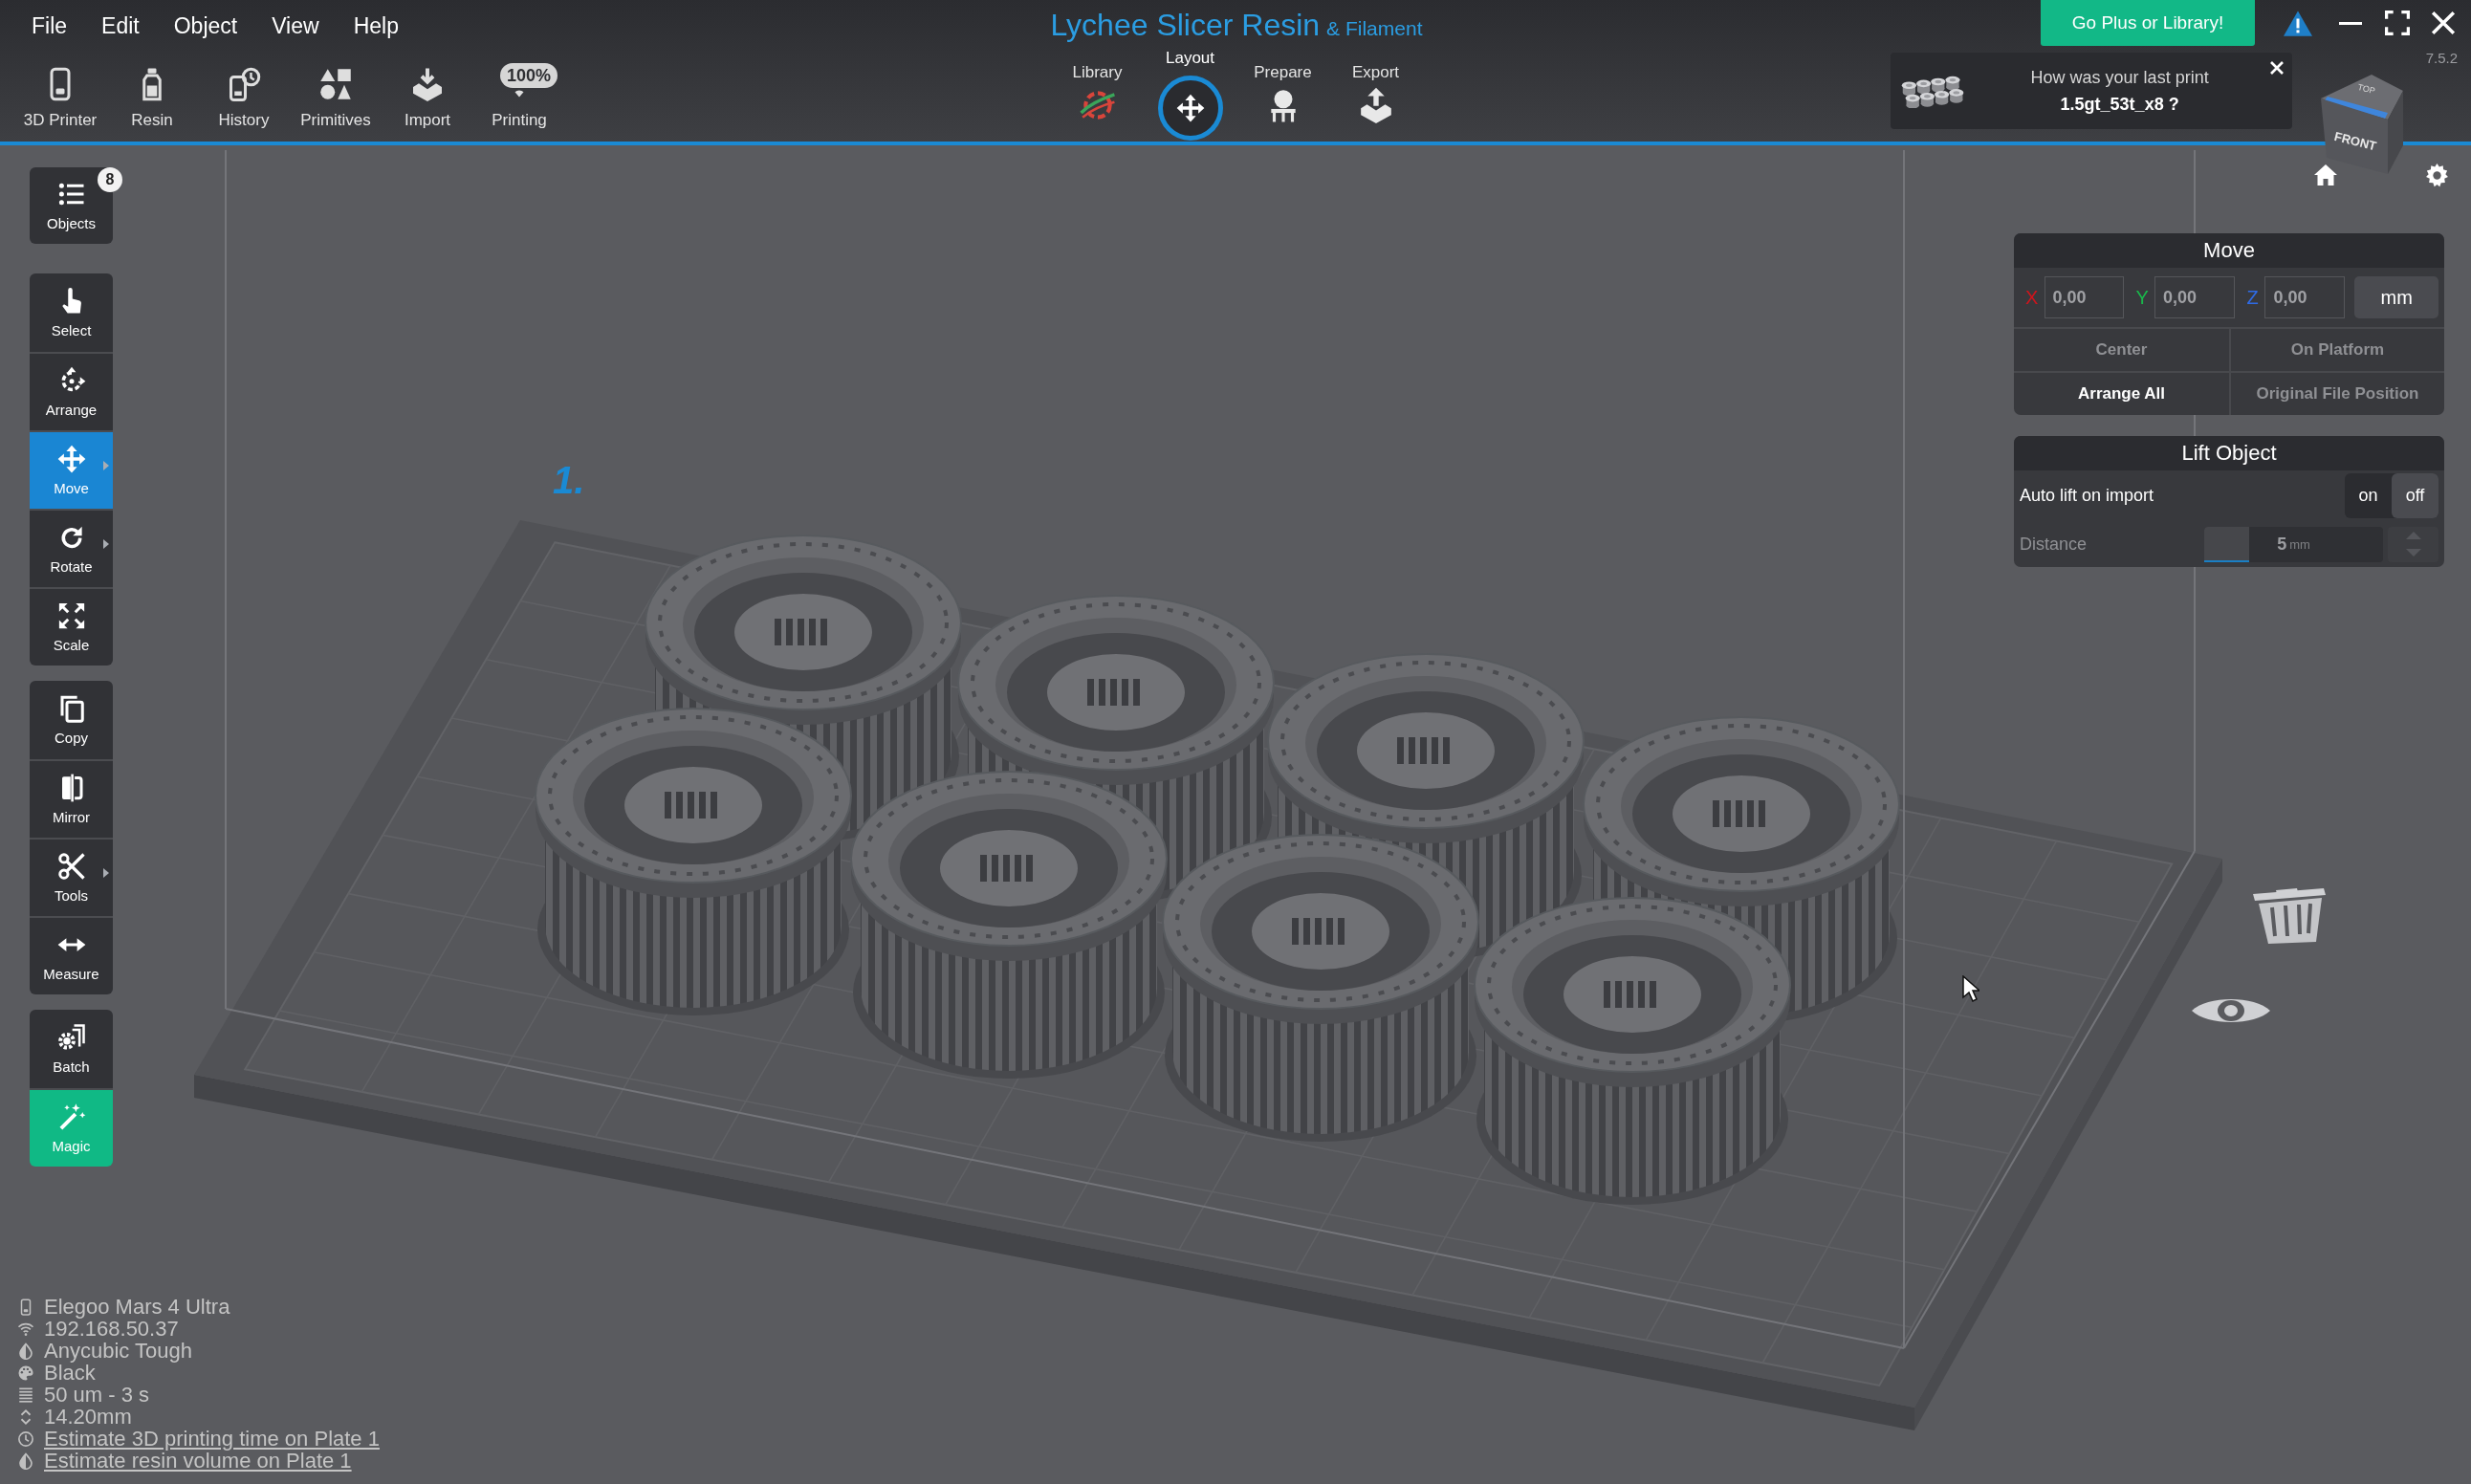 This screenshot has height=1484, width=2471. I want to click on toggle-option: on, so click(2369, 495).